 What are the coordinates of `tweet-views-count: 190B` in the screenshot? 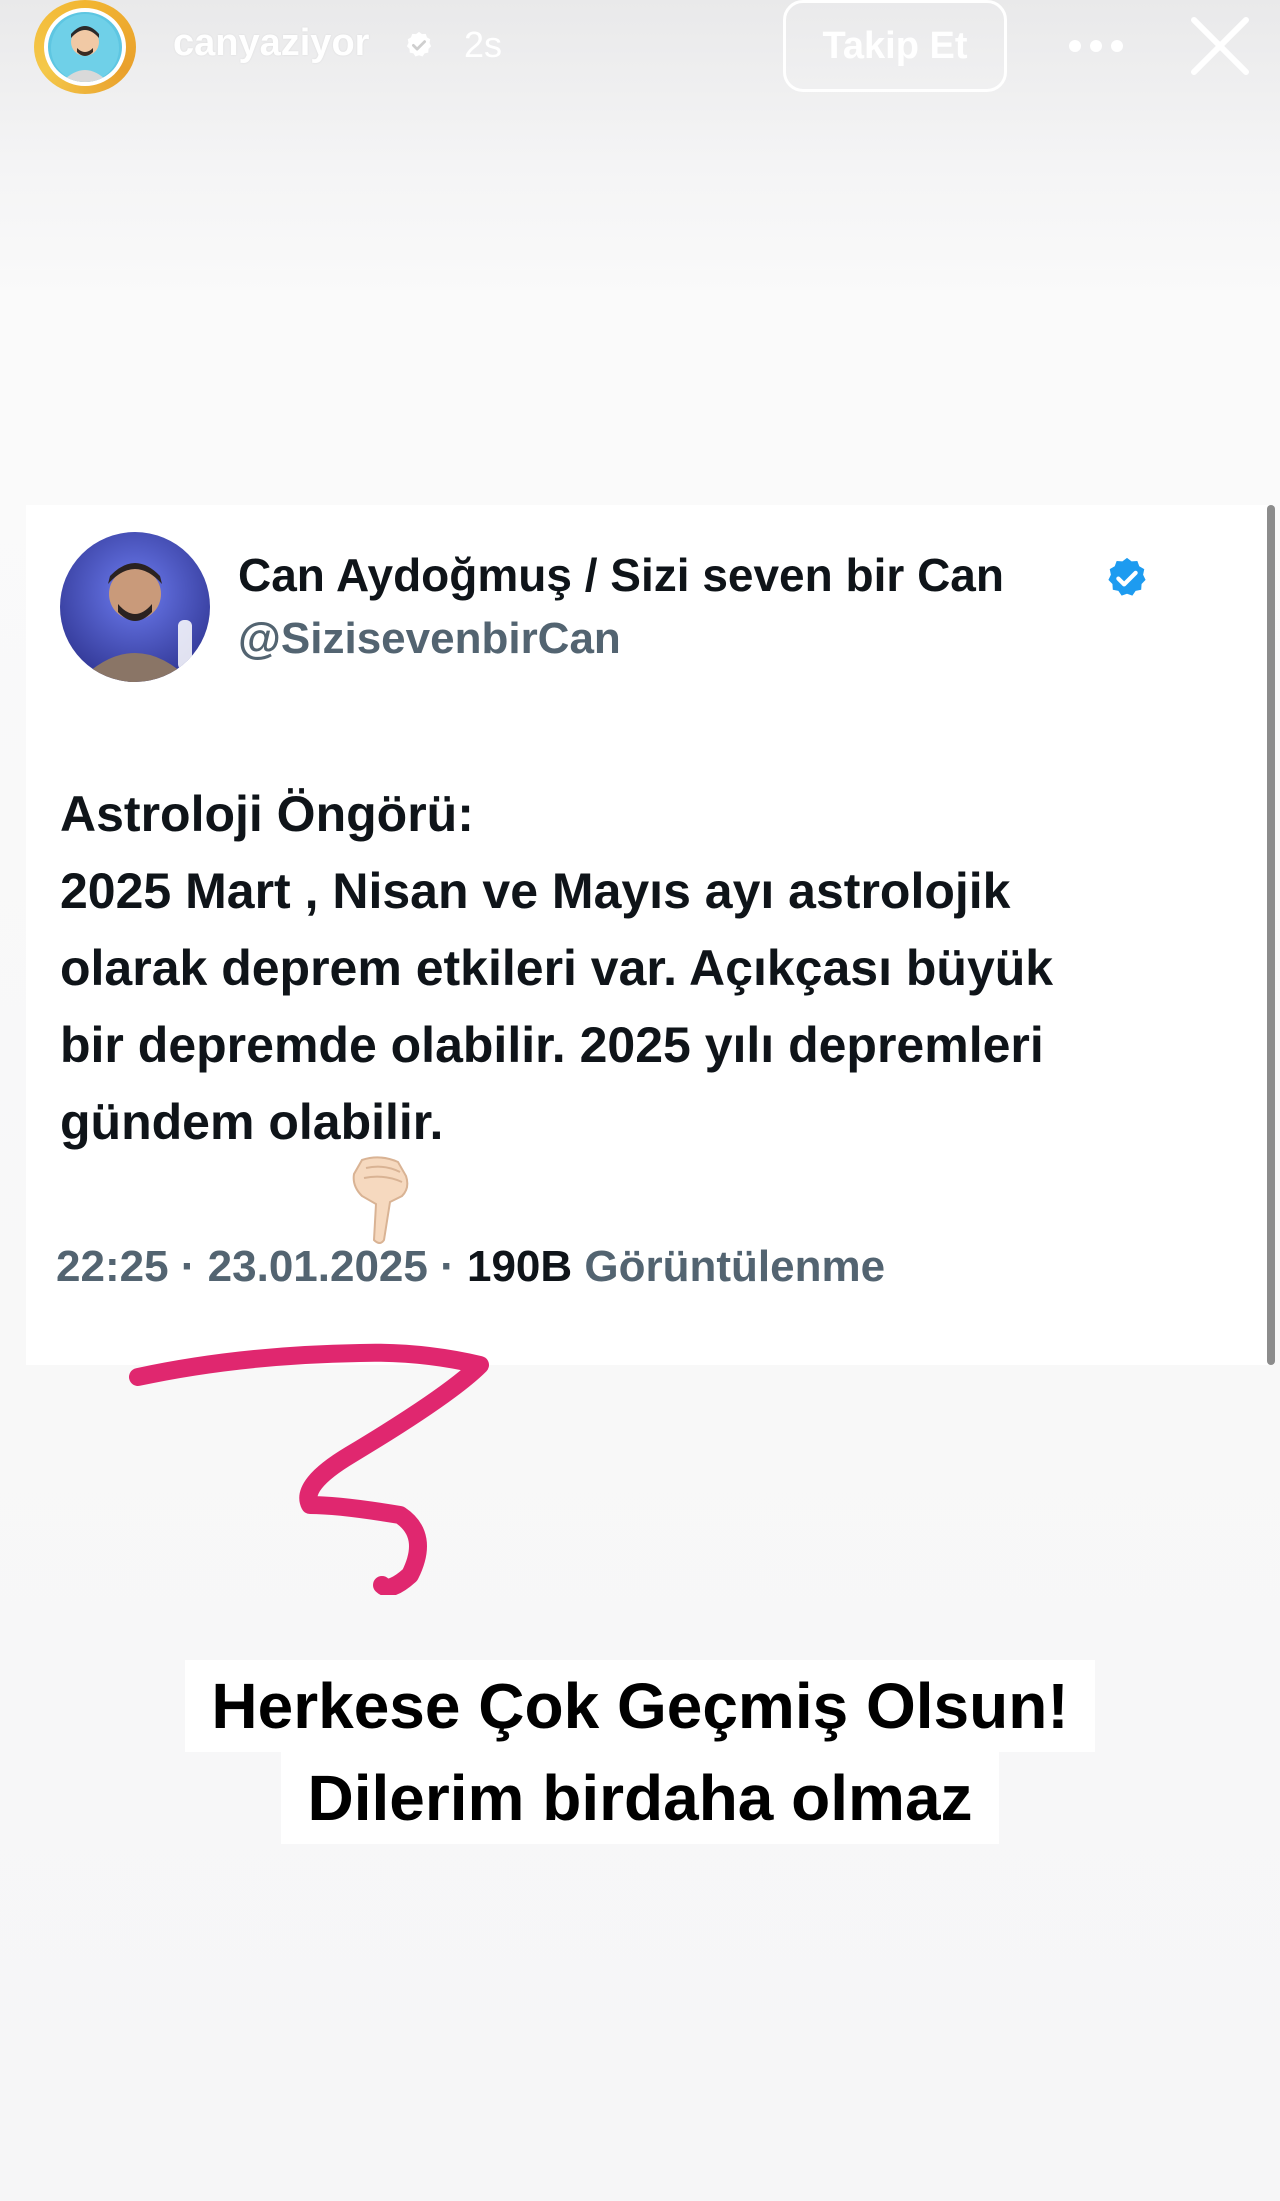 It's located at (519, 1266).